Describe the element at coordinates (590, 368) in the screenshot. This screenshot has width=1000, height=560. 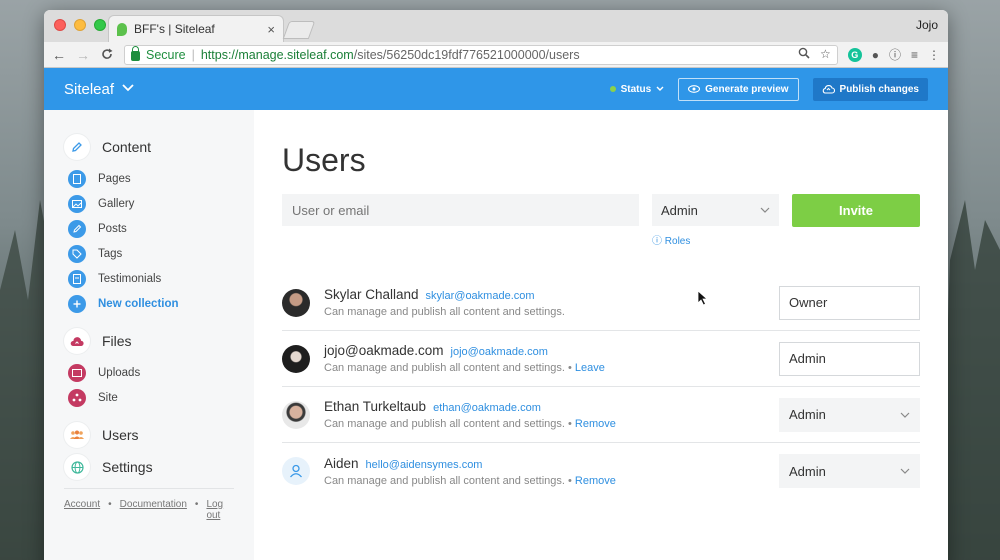
I see `leave-link: Leave` at that location.